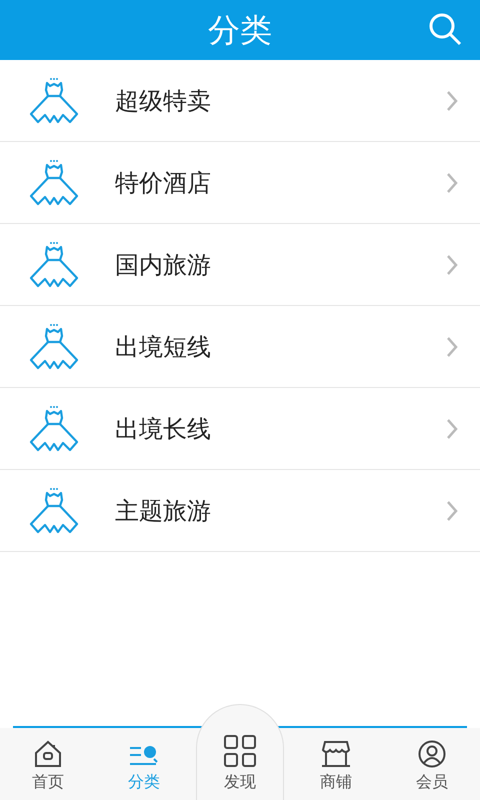  I want to click on tab-item: 发现, so click(240, 764).